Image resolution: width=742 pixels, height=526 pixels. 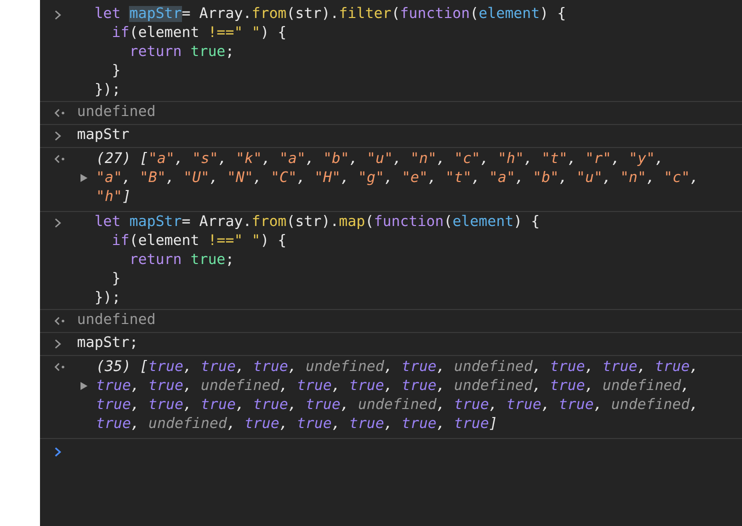 What do you see at coordinates (401, 397) in the screenshot?
I see `array-preview: (35) [true, true, true, undefined, true, undefined, true, true, true, true, true, undefined, true, true, true, undefined, true, undefined, true, true, true, true, true, undefined, true, true, true, undefined, true, undefined, true, true, true, true, true]` at bounding box center [401, 397].